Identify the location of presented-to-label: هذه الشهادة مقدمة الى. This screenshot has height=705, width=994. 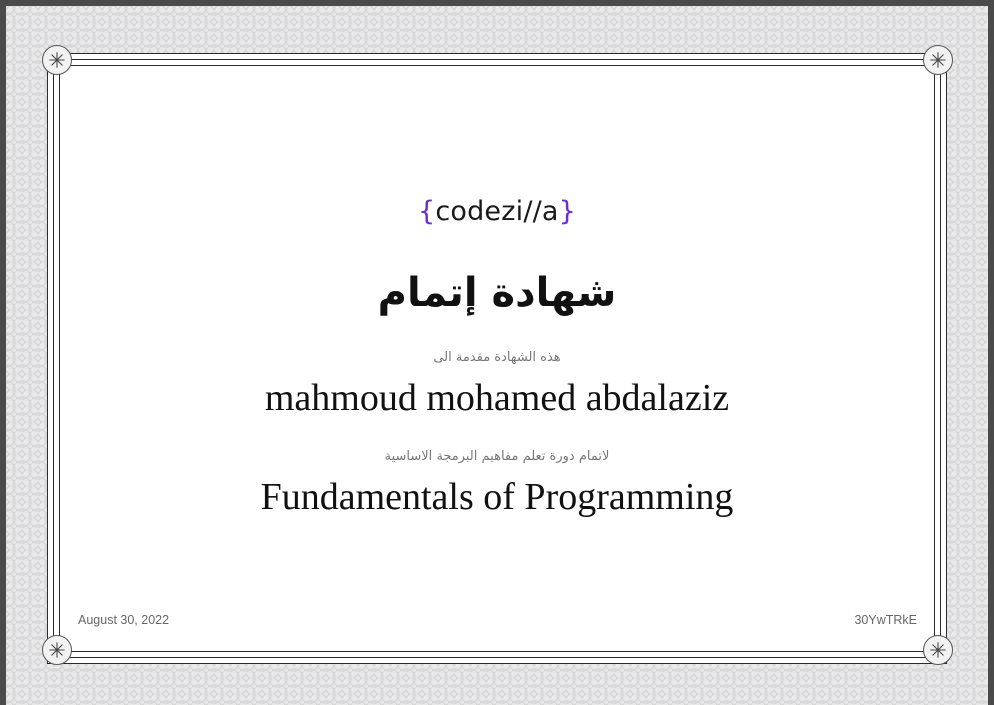
(497, 357).